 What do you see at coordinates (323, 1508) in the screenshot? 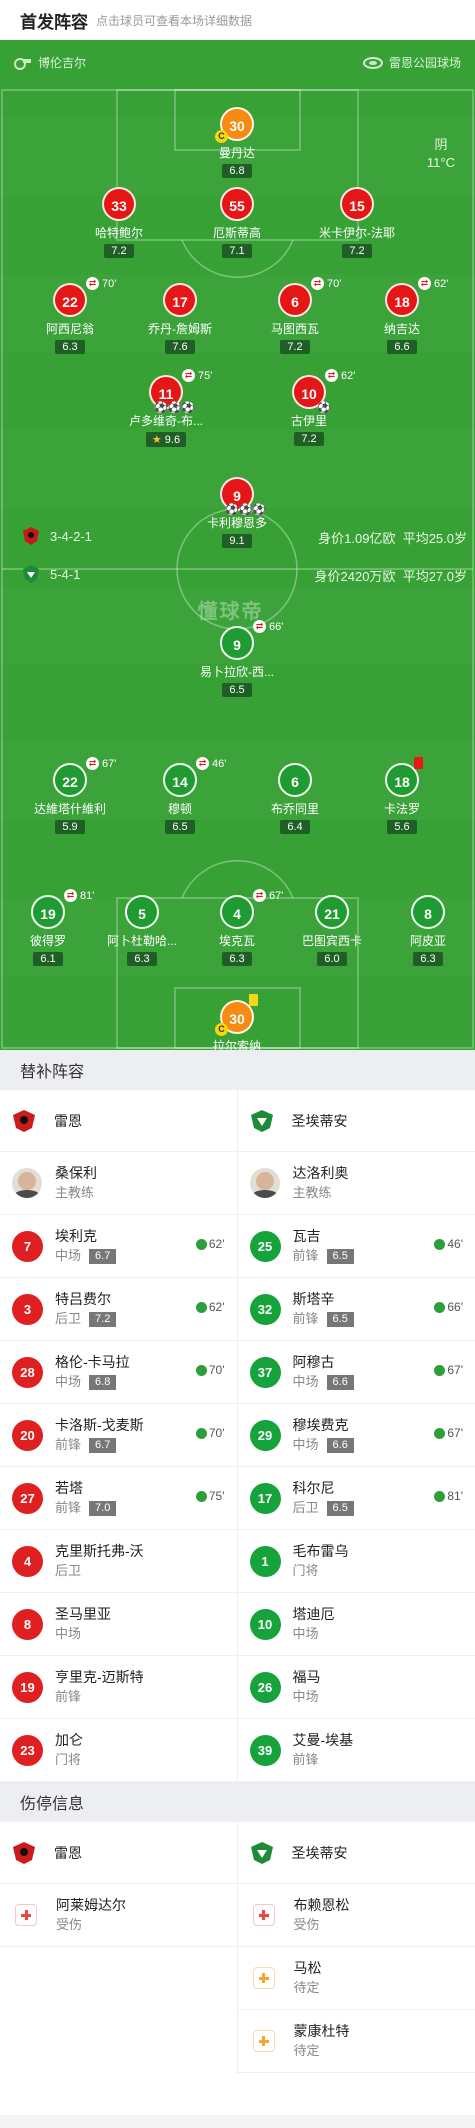
I see `sub-player-position: 后卫 6.5` at bounding box center [323, 1508].